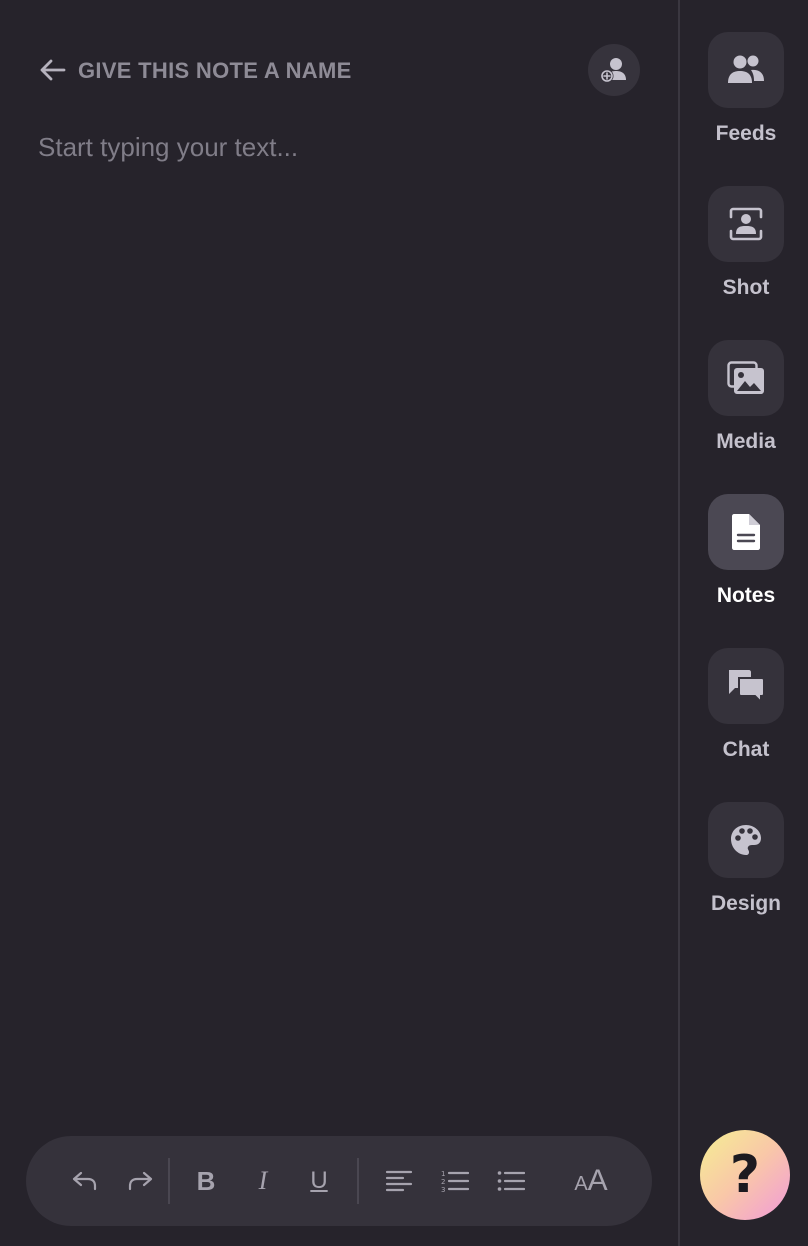  I want to click on nav-tile-chat, so click(746, 686).